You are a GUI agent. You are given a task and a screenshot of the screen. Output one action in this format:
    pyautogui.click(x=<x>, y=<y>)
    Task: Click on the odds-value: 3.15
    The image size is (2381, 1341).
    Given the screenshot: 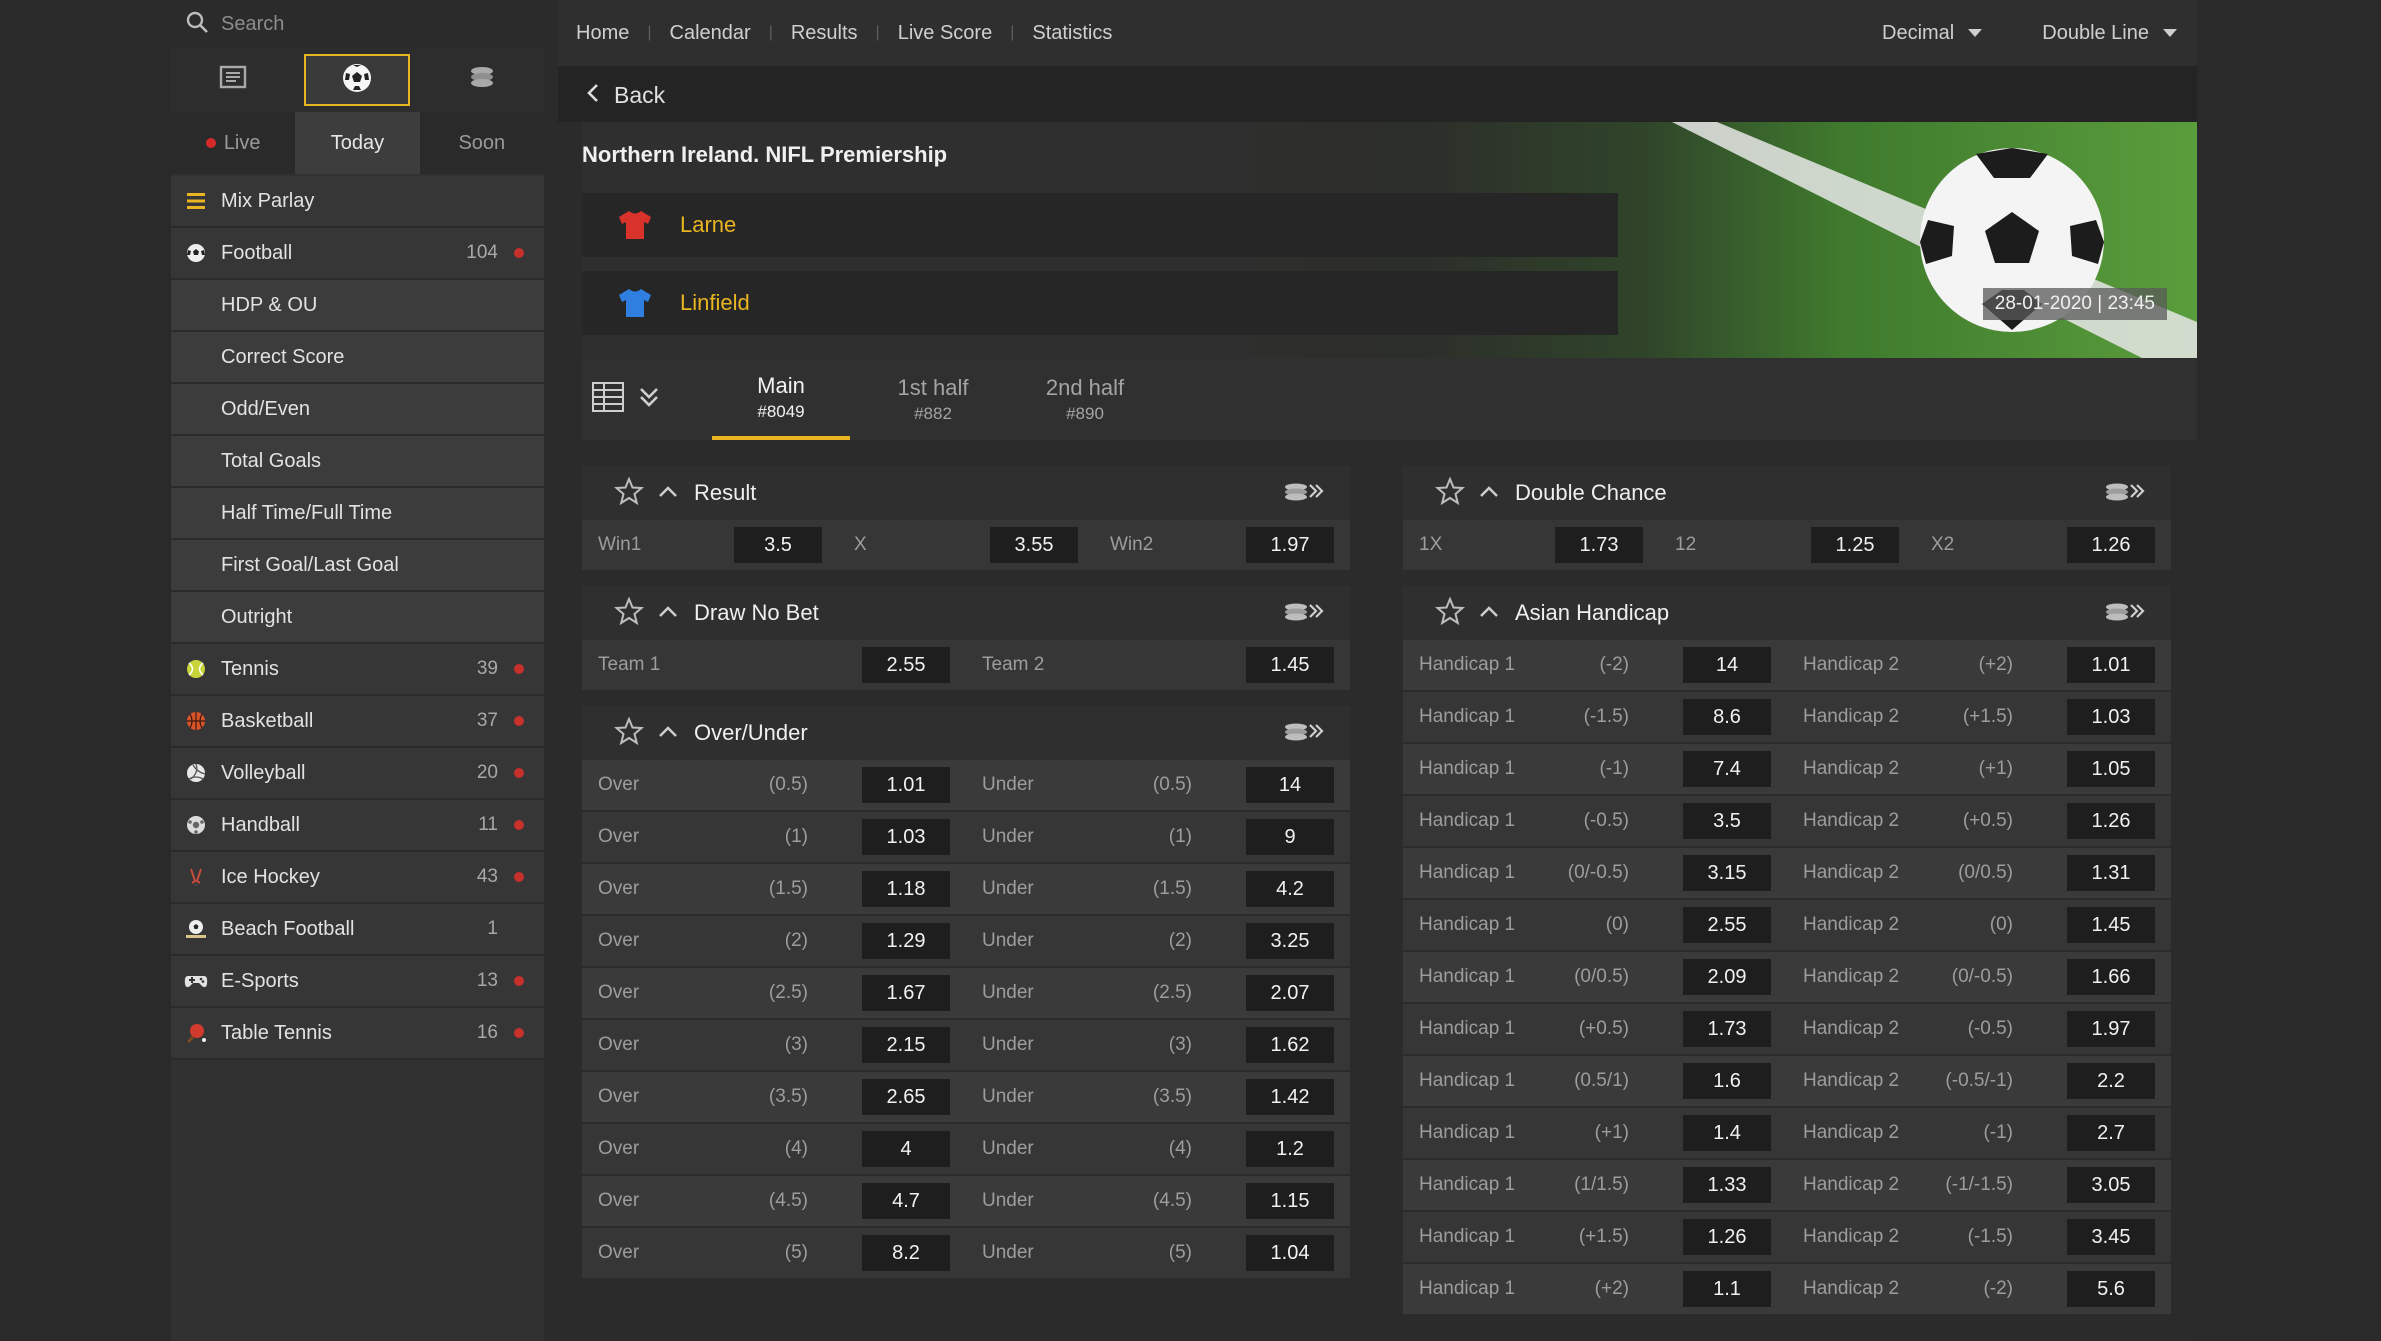 What is the action you would take?
    pyautogui.click(x=1727, y=873)
    